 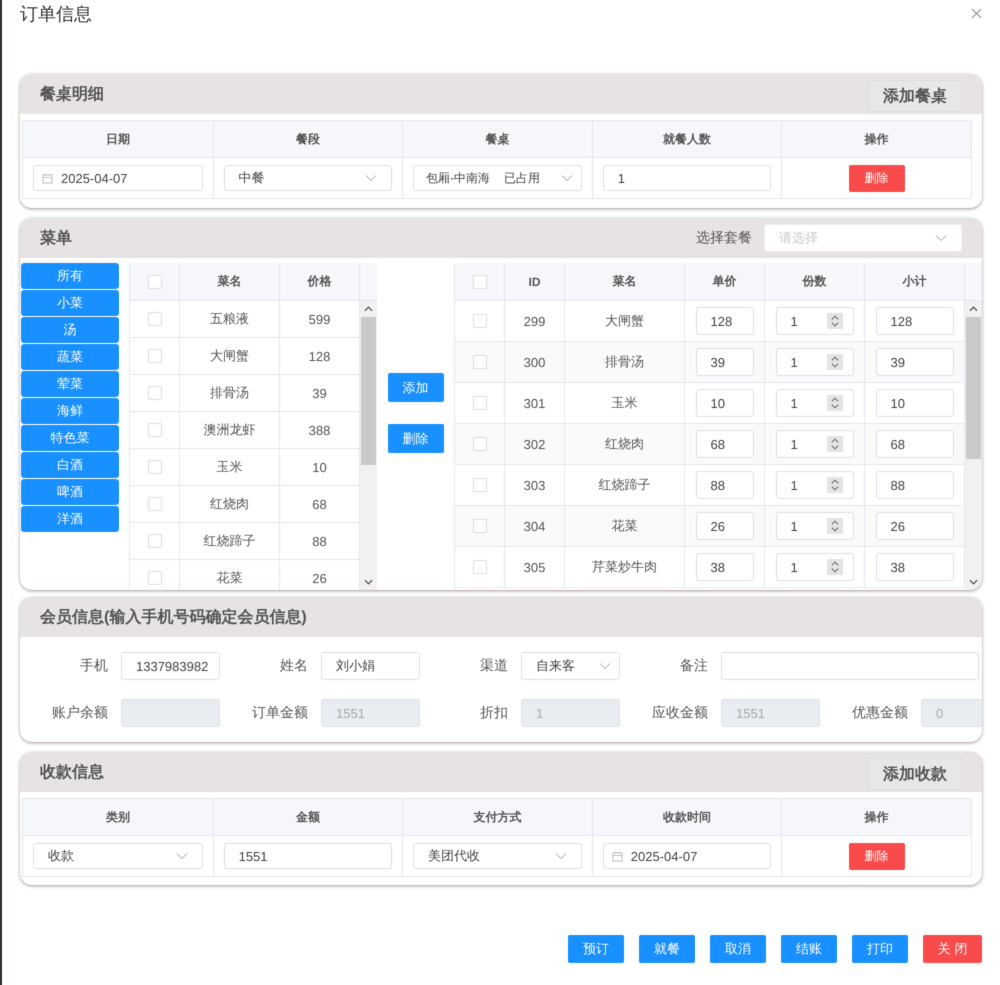 I want to click on section-title: 餐桌明细, so click(x=72, y=94).